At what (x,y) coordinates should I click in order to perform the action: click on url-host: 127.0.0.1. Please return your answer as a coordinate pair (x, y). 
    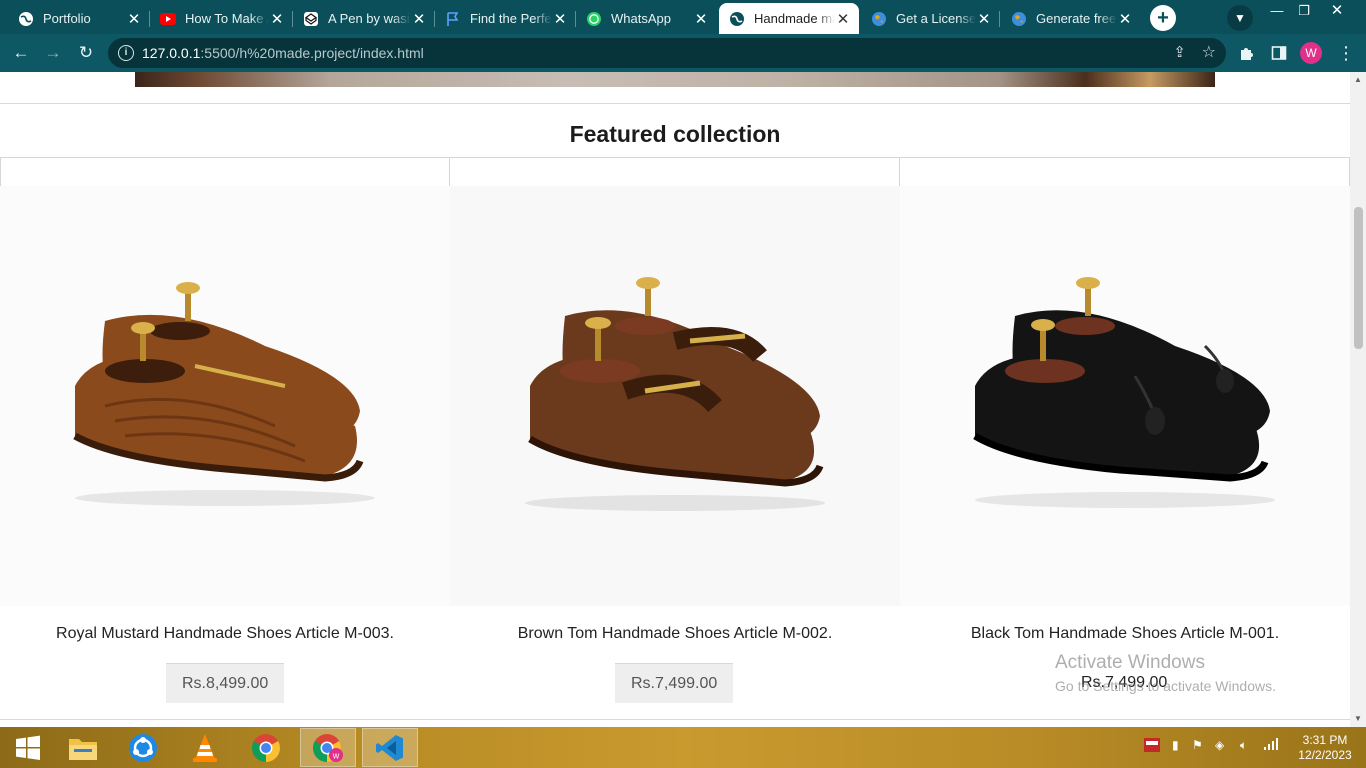
    Looking at the image, I should click on (171, 53).